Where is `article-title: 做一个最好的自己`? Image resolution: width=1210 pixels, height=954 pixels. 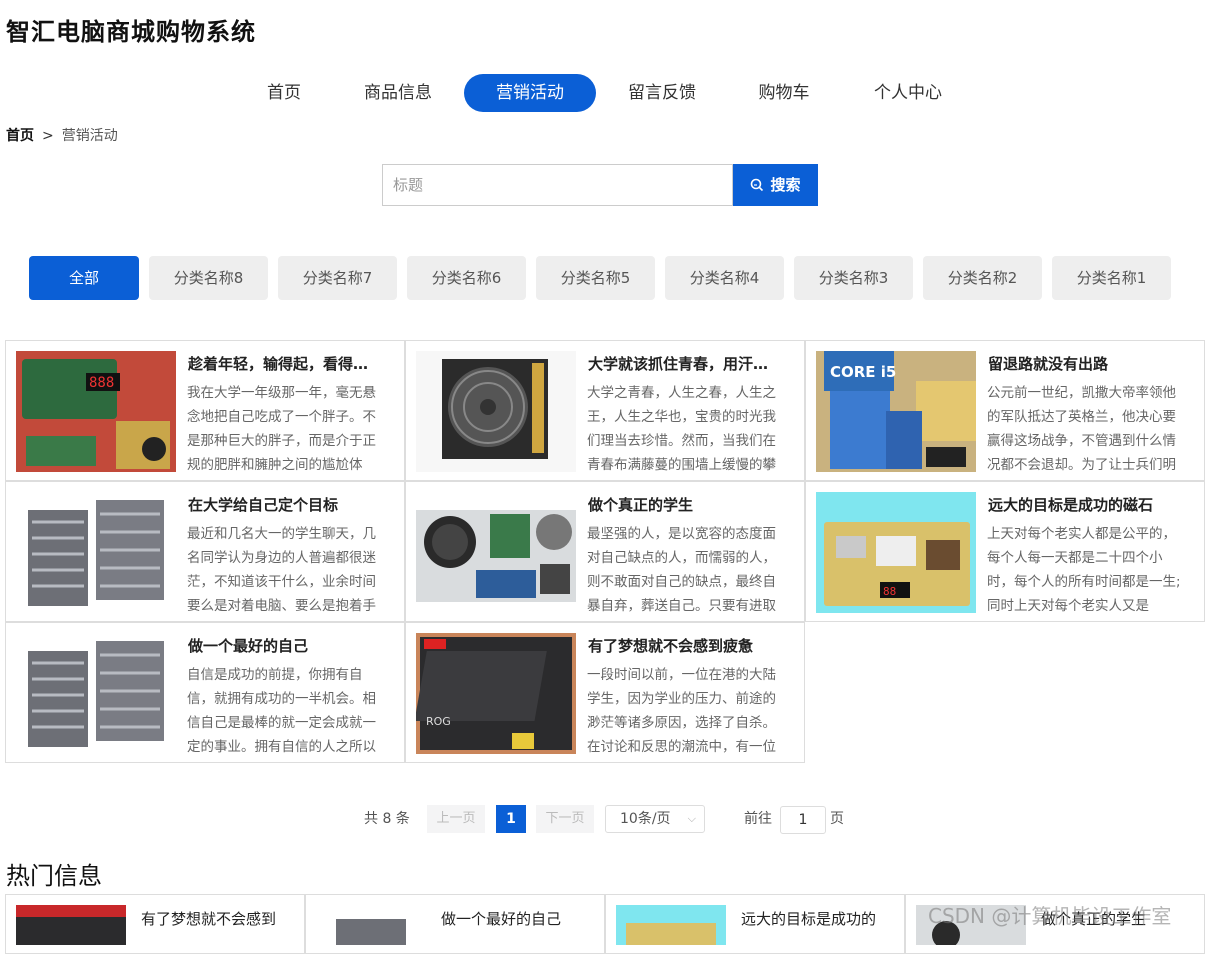
article-title: 做一个最好的自己 is located at coordinates (288, 645).